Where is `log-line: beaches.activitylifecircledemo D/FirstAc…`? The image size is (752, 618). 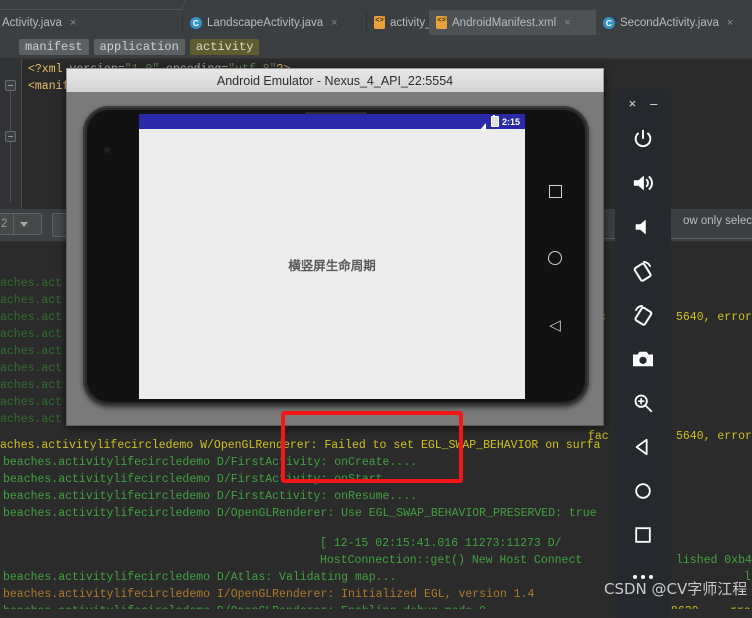
log-line: beaches.activitylifecircledemo D/FirstAc… is located at coordinates (210, 496).